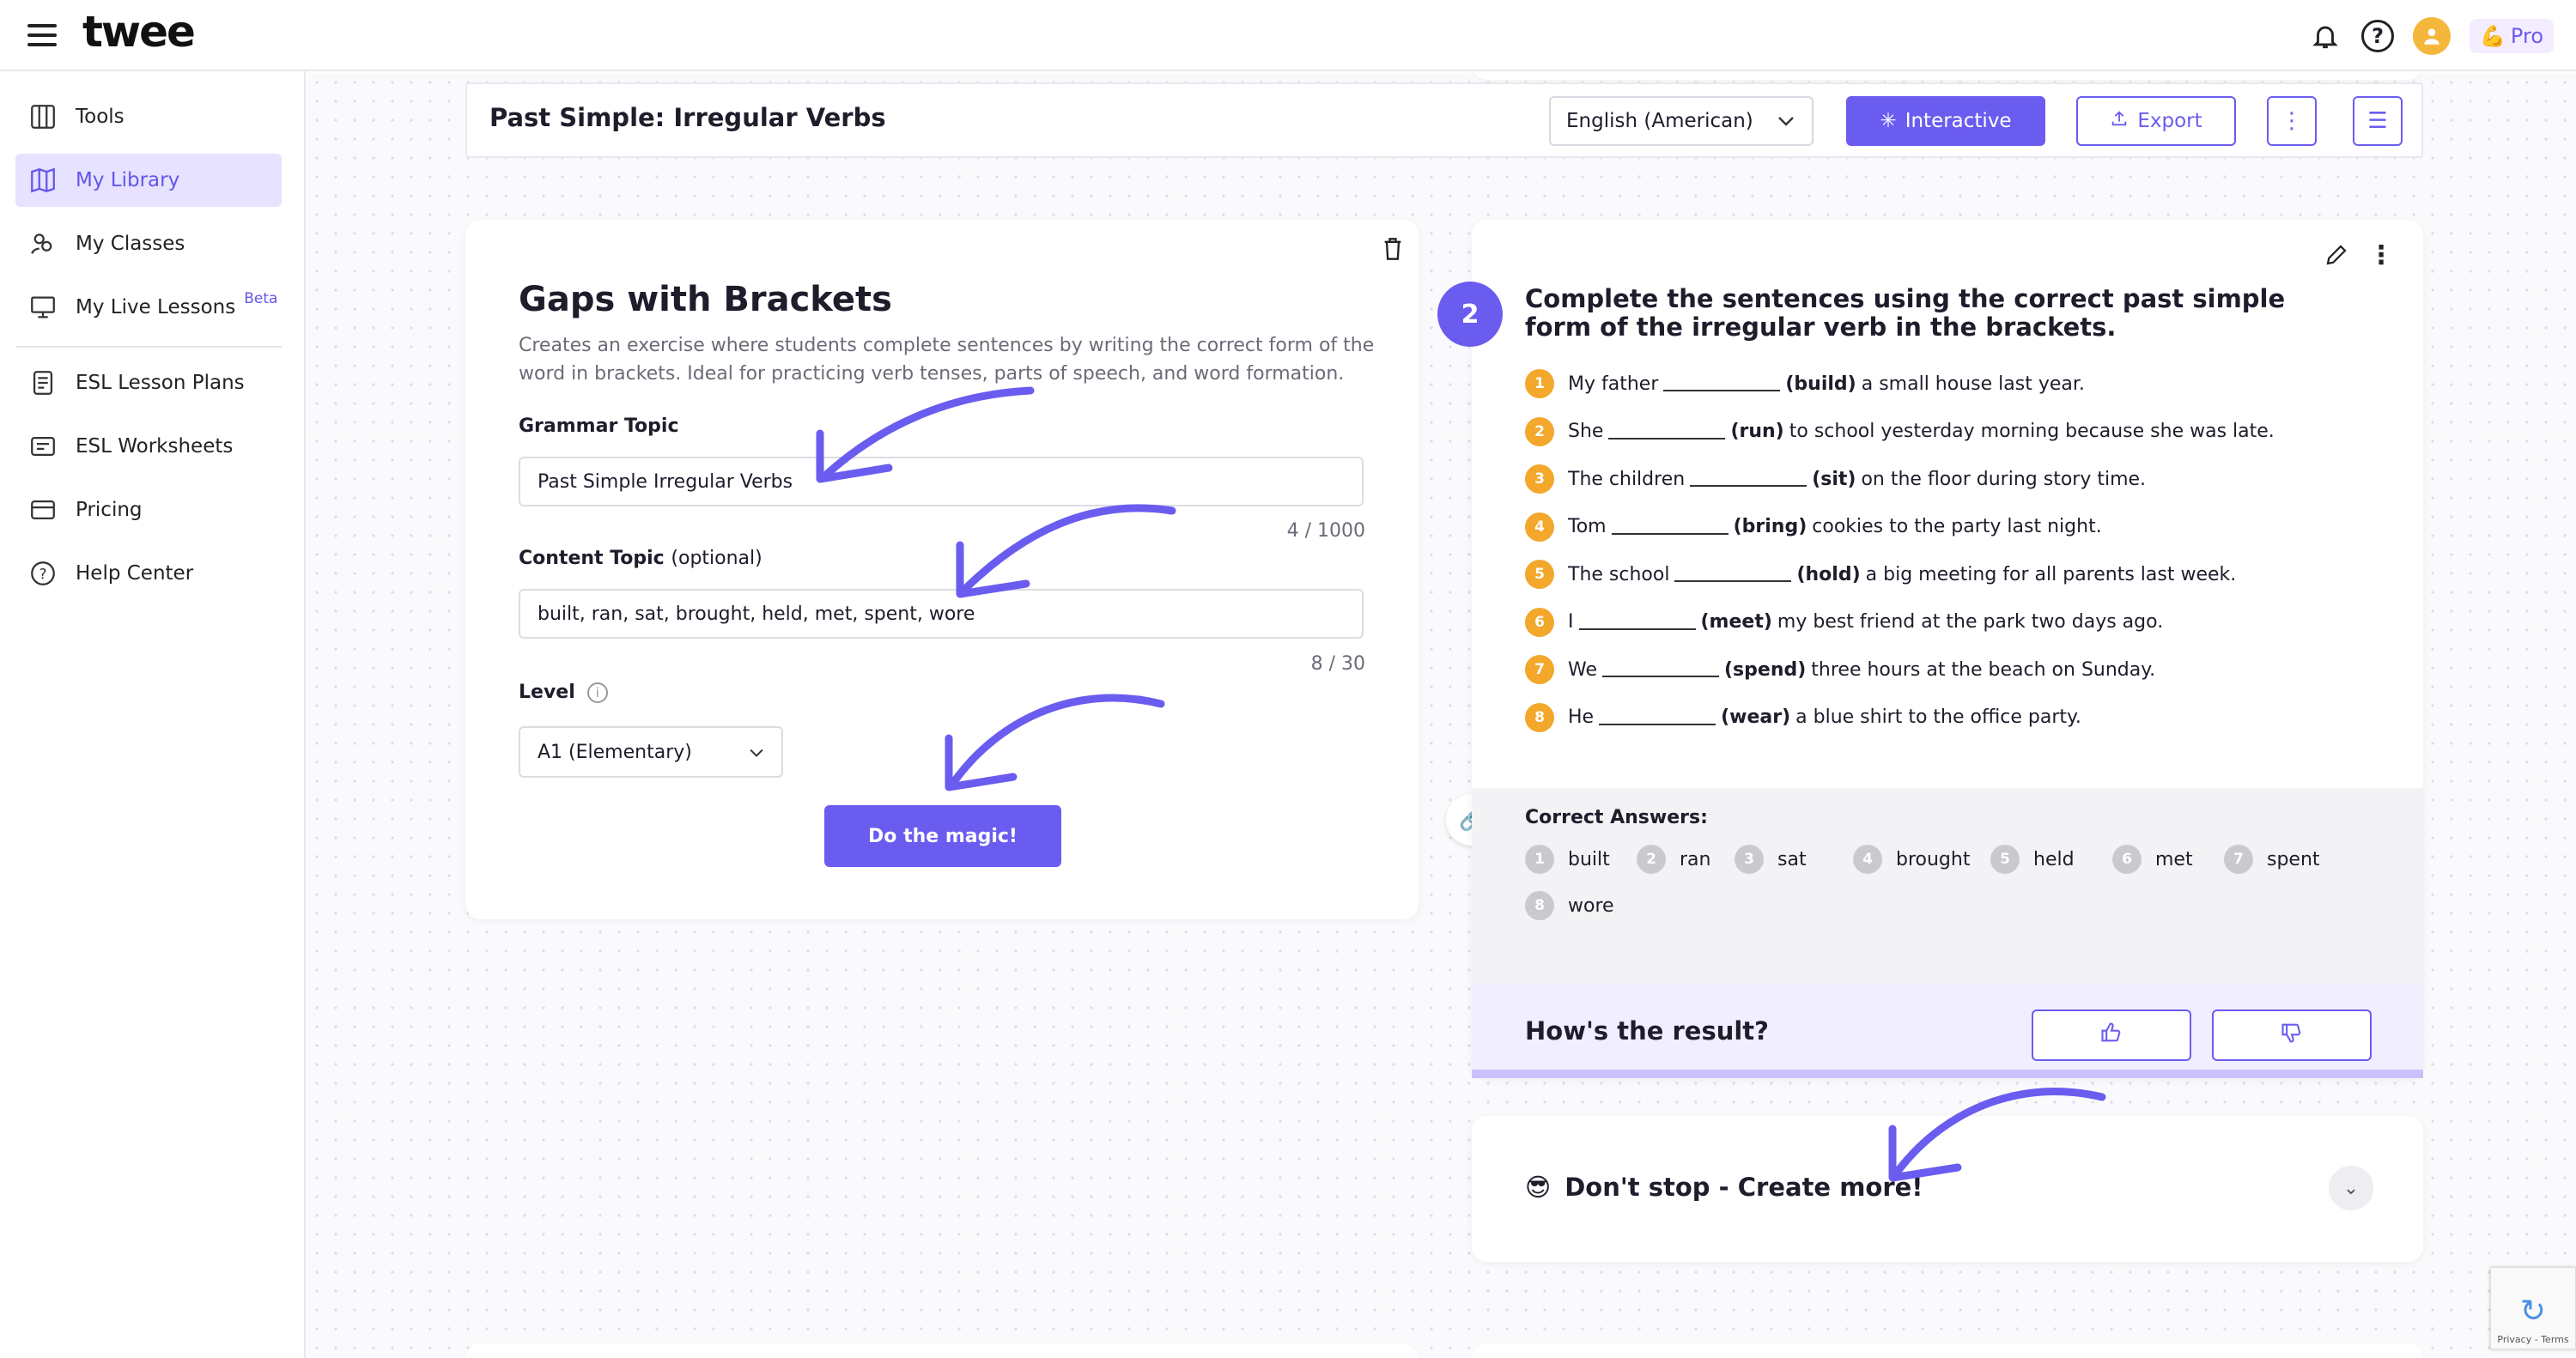  I want to click on answer-word: held, so click(2054, 859).